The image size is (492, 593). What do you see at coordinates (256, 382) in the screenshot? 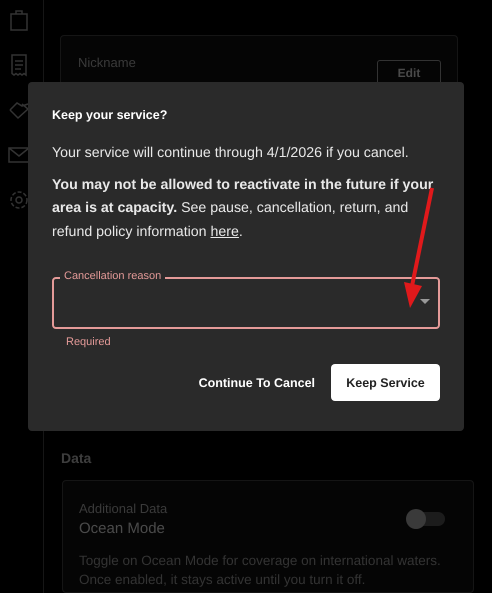
I see `continue-button: Continue To Cancel` at bounding box center [256, 382].